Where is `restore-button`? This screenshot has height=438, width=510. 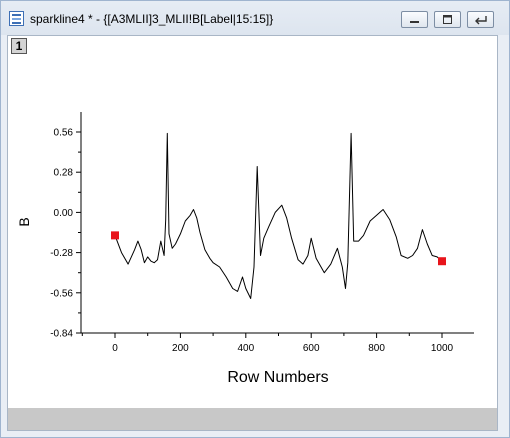
restore-button is located at coordinates (480, 19).